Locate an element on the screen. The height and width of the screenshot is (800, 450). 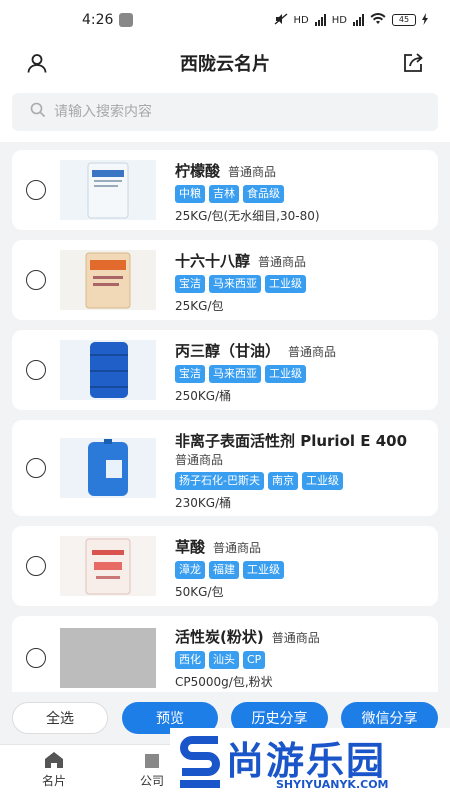
search-bar is located at coordinates (225, 114).